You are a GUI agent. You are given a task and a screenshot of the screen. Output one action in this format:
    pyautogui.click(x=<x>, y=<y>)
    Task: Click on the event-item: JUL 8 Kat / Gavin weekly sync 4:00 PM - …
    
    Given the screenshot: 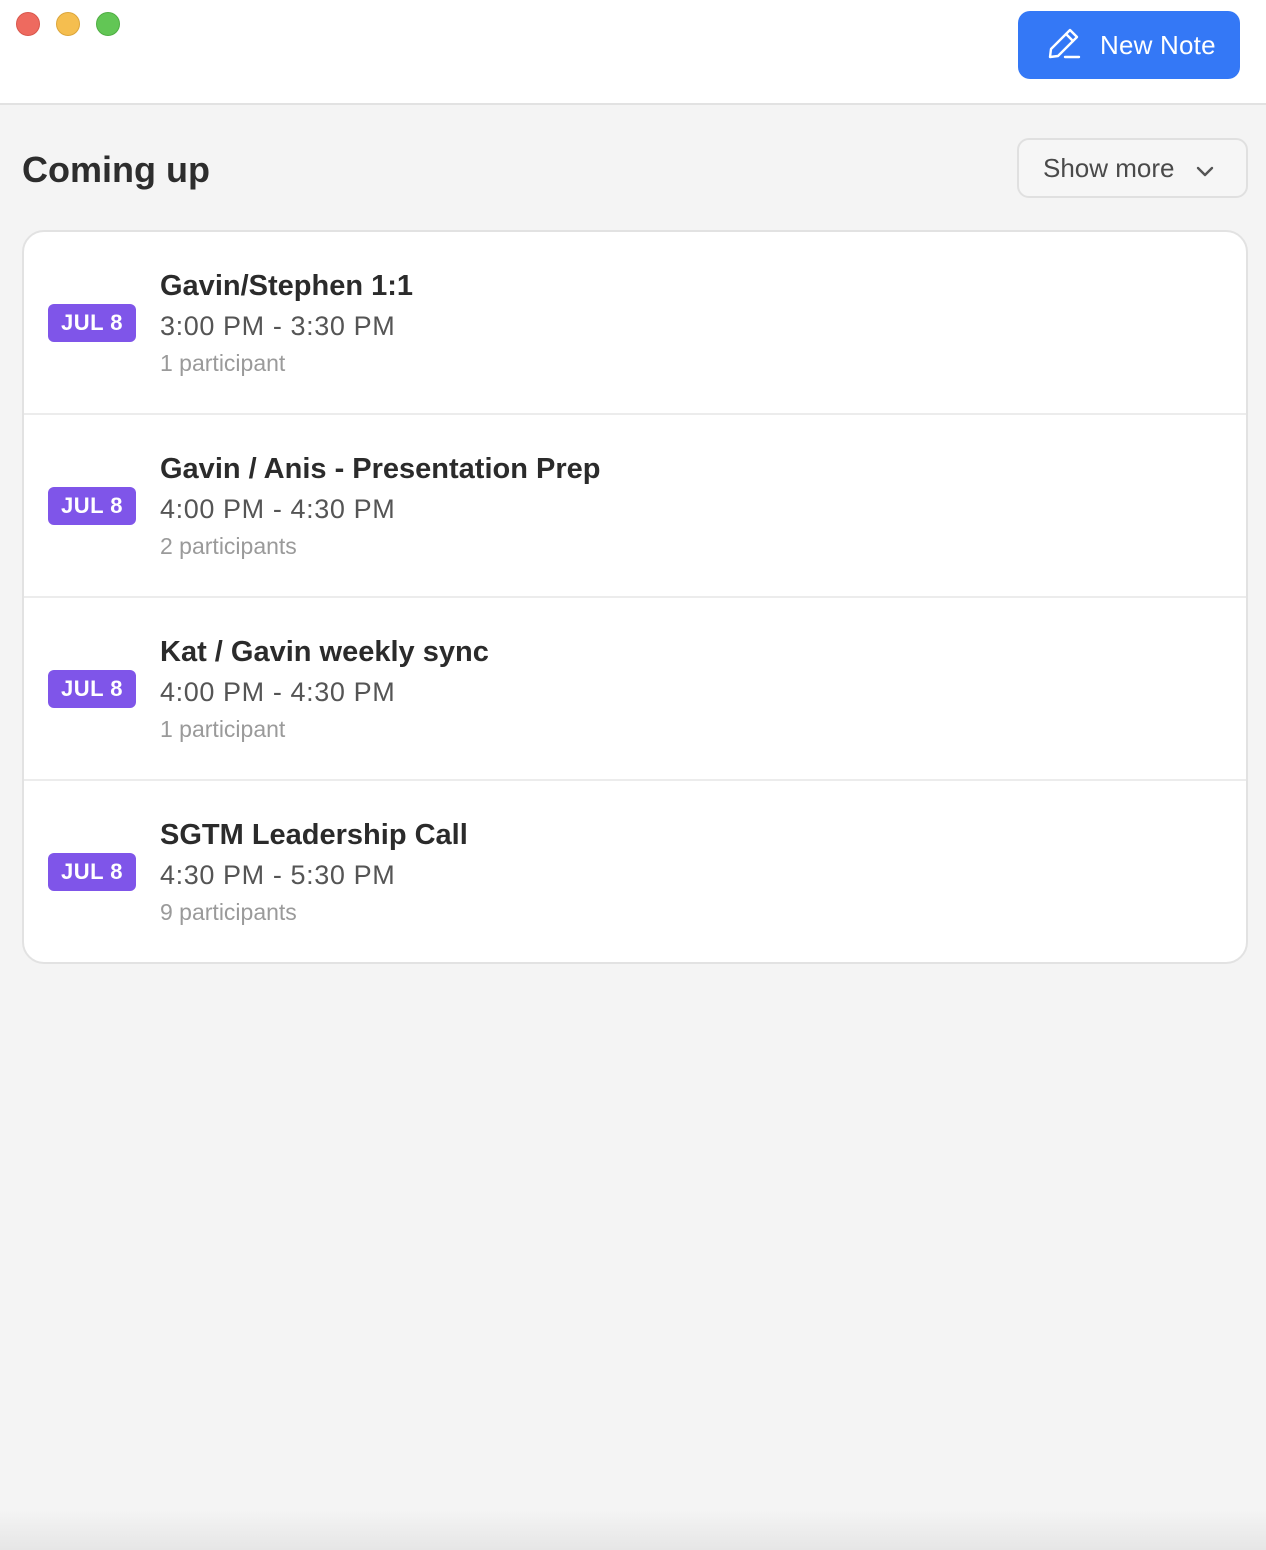 What is the action you would take?
    pyautogui.click(x=635, y=689)
    